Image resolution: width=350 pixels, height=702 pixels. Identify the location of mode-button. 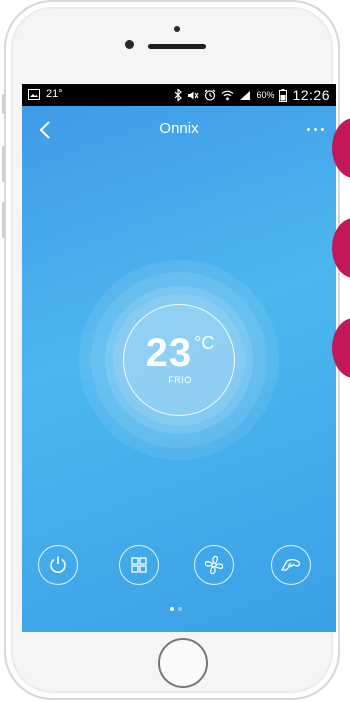
(139, 565).